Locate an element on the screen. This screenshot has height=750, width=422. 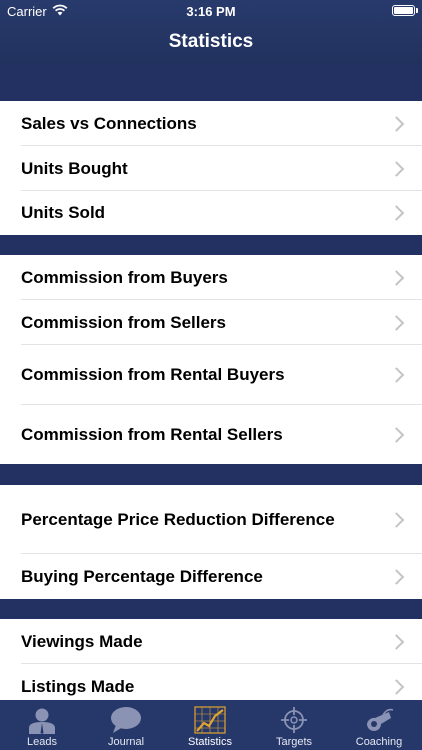
tab-journal: Journal is located at coordinates (126, 725).